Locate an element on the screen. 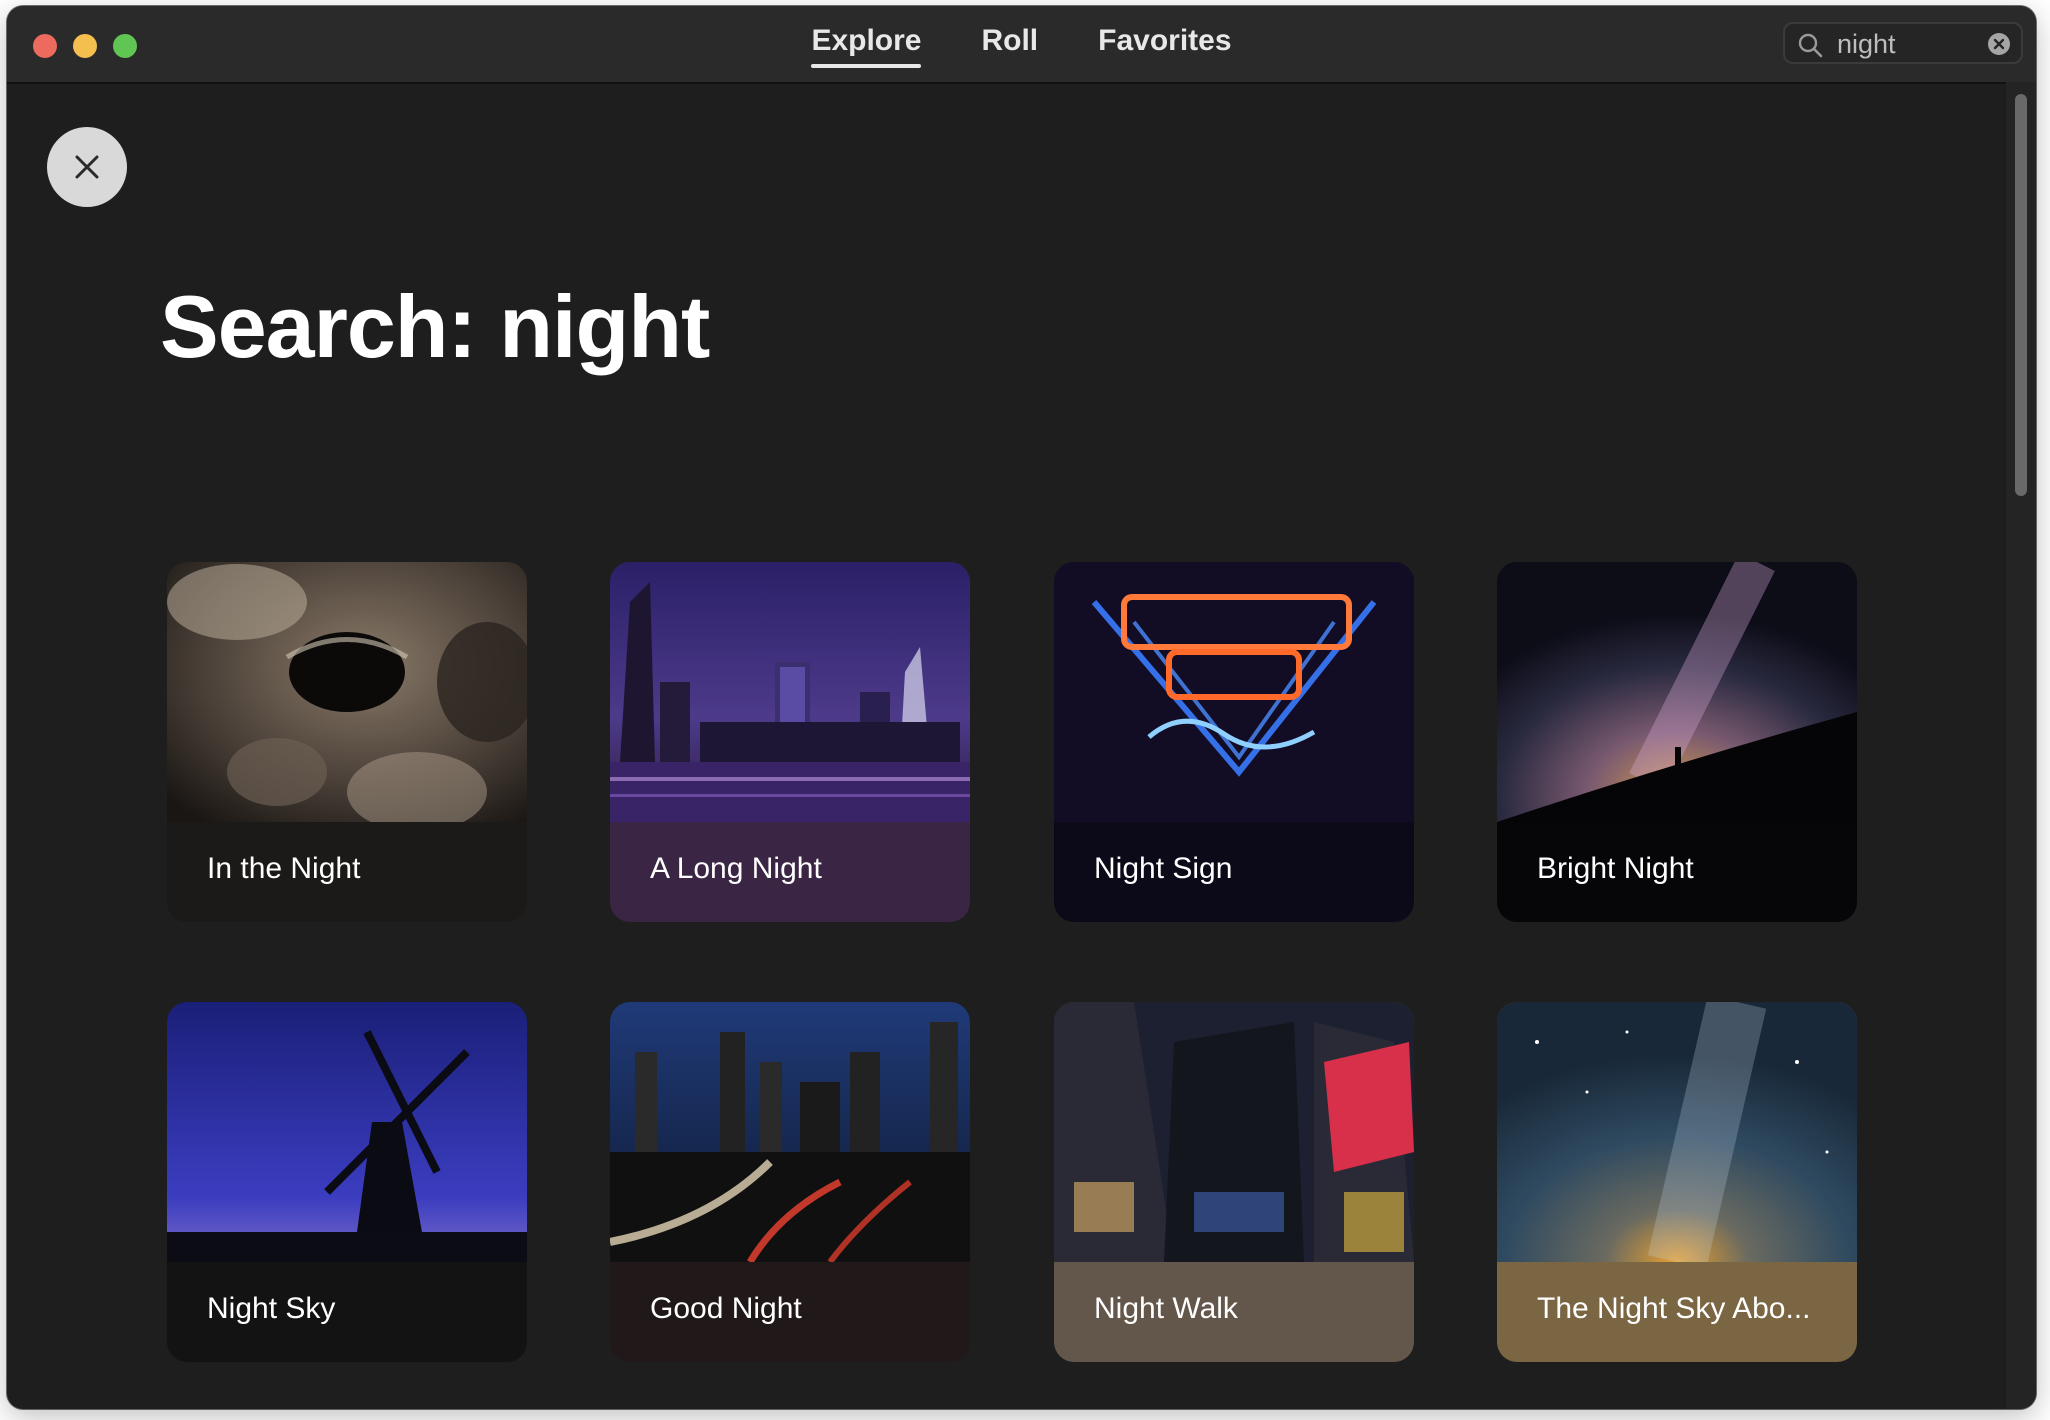 Image resolution: width=2050 pixels, height=1420 pixels. times-square-image is located at coordinates (1234, 1132).